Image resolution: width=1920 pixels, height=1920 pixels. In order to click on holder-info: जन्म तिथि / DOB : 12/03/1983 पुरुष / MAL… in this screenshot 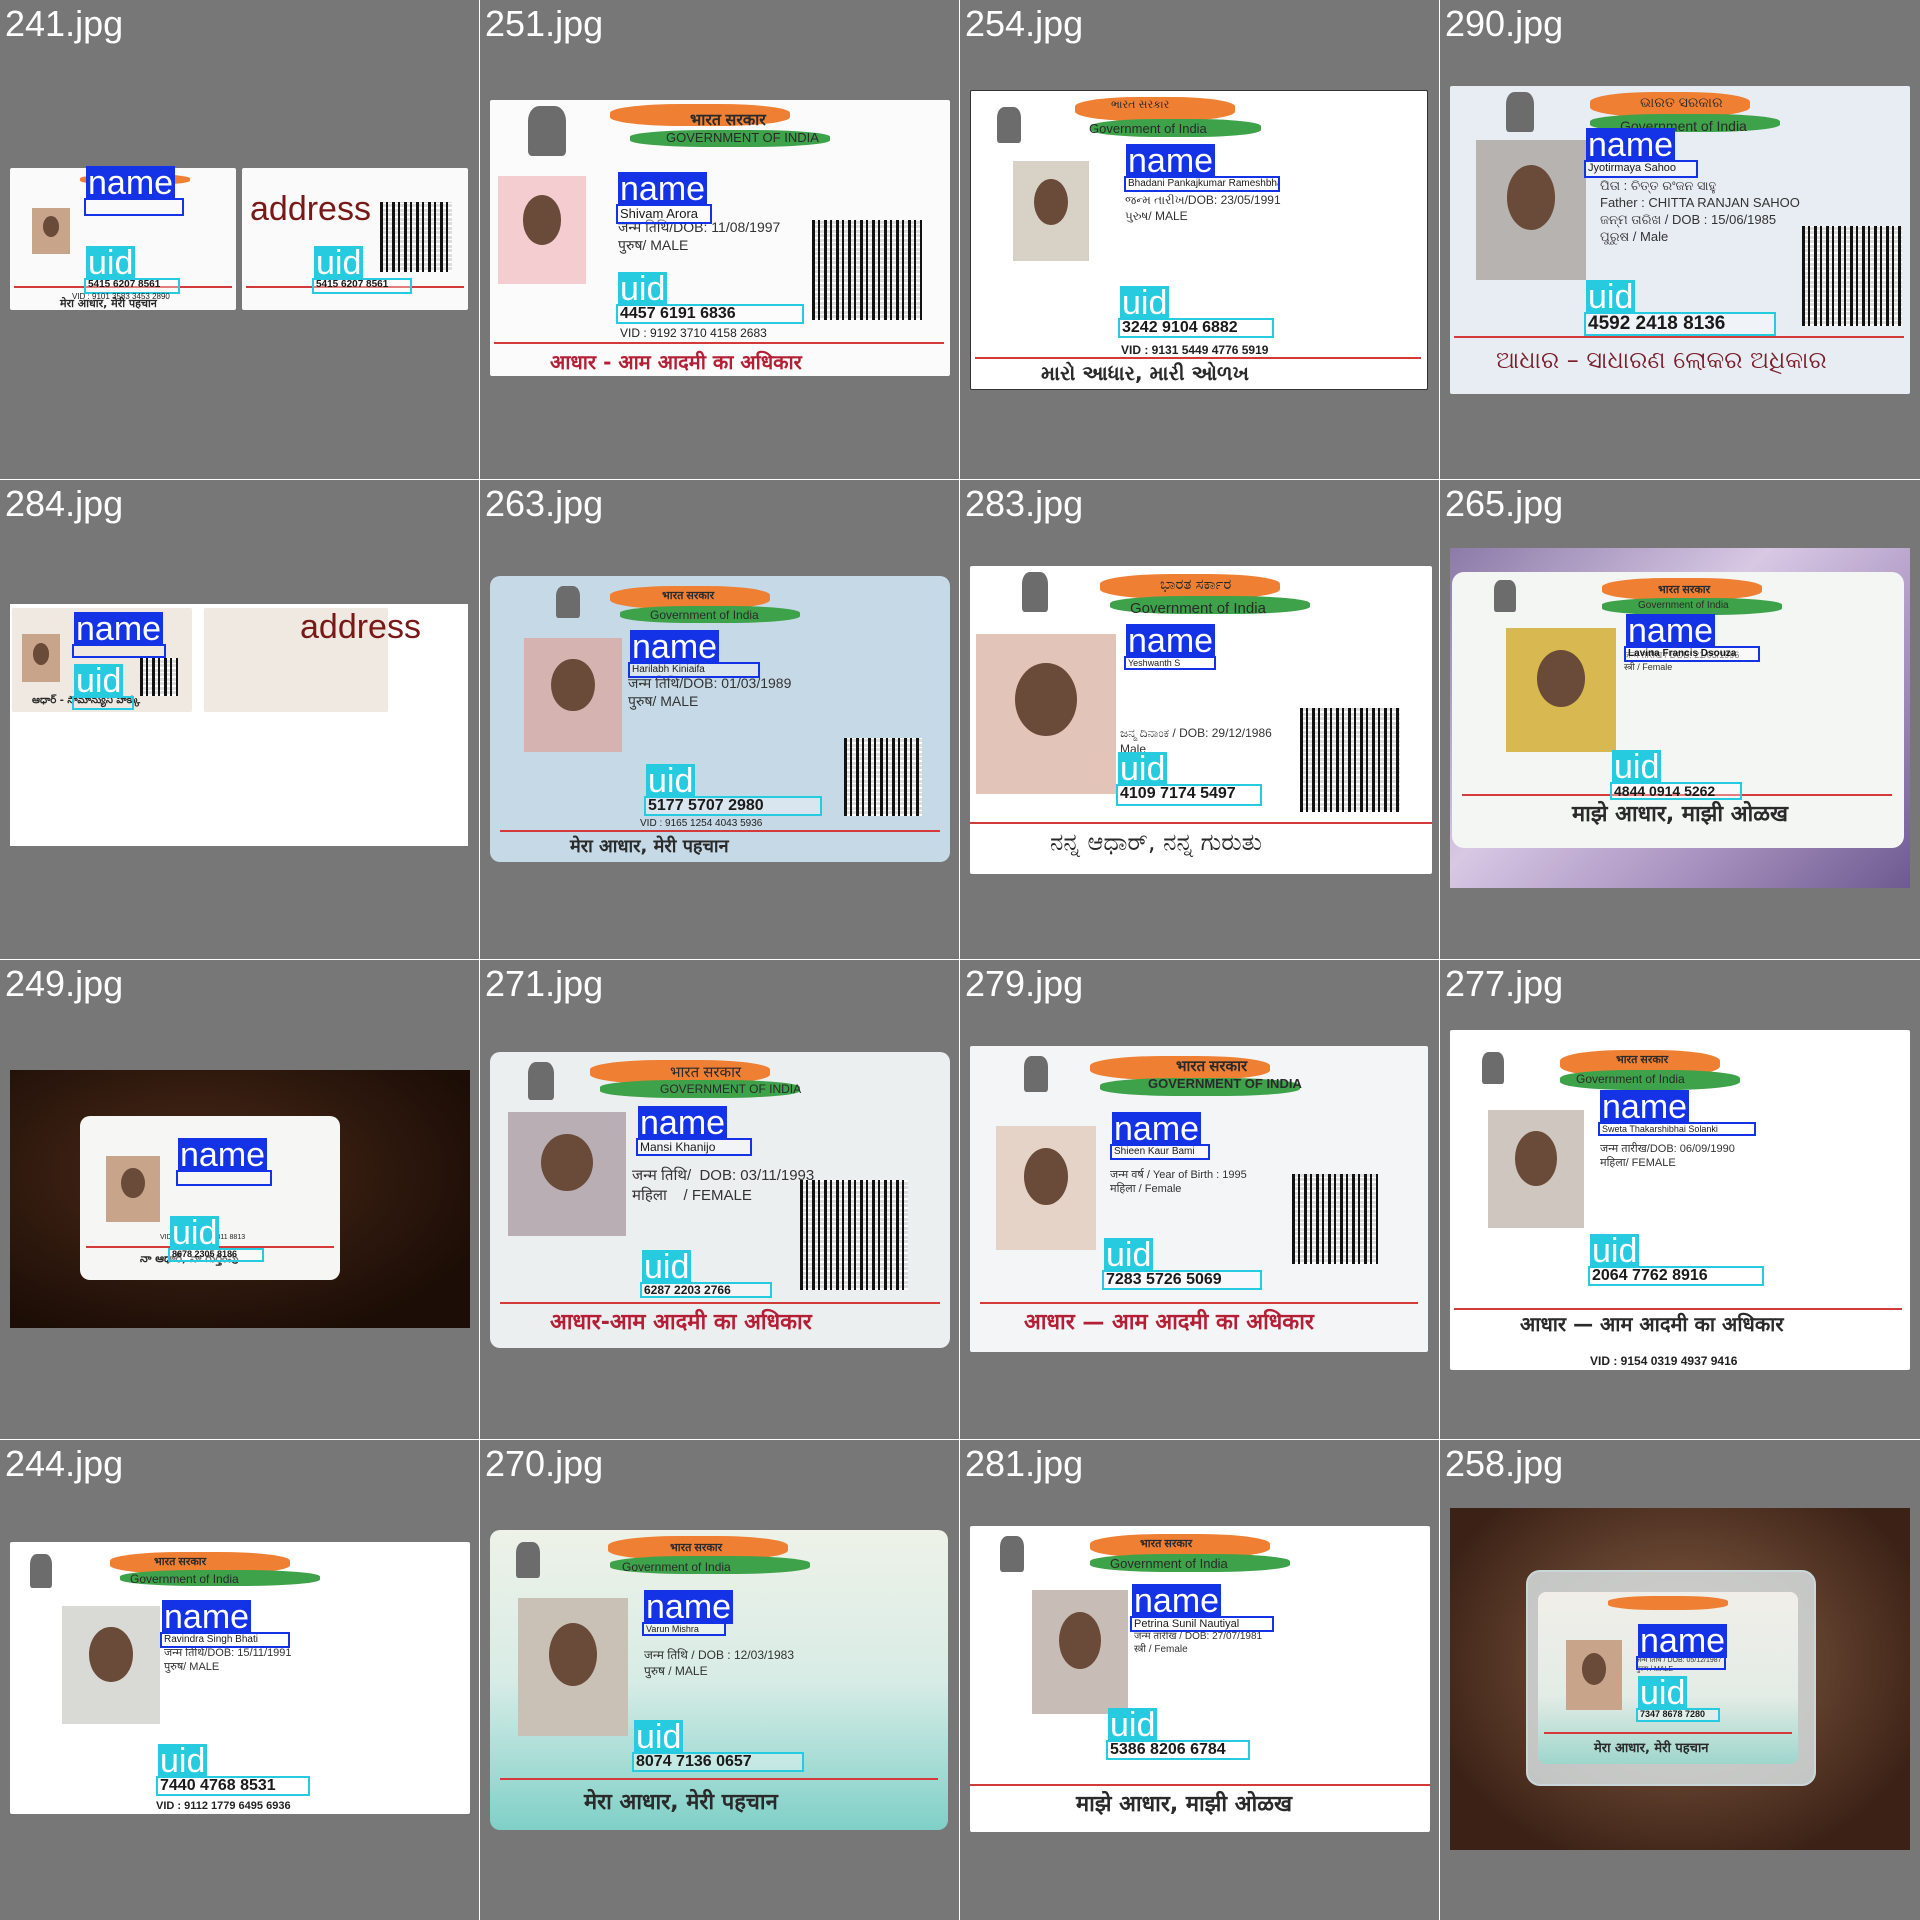, I will do `click(719, 1663)`.